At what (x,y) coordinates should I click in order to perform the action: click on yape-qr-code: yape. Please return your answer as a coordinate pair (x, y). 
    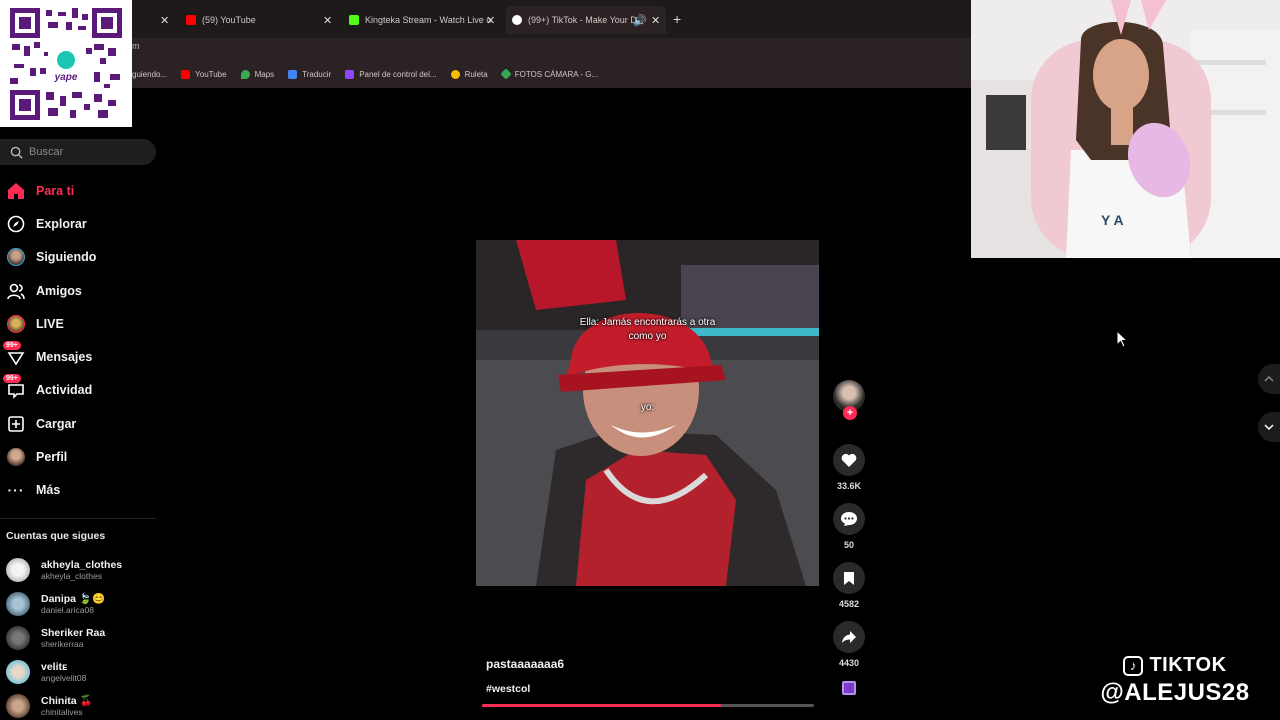
    Looking at the image, I should click on (66, 63).